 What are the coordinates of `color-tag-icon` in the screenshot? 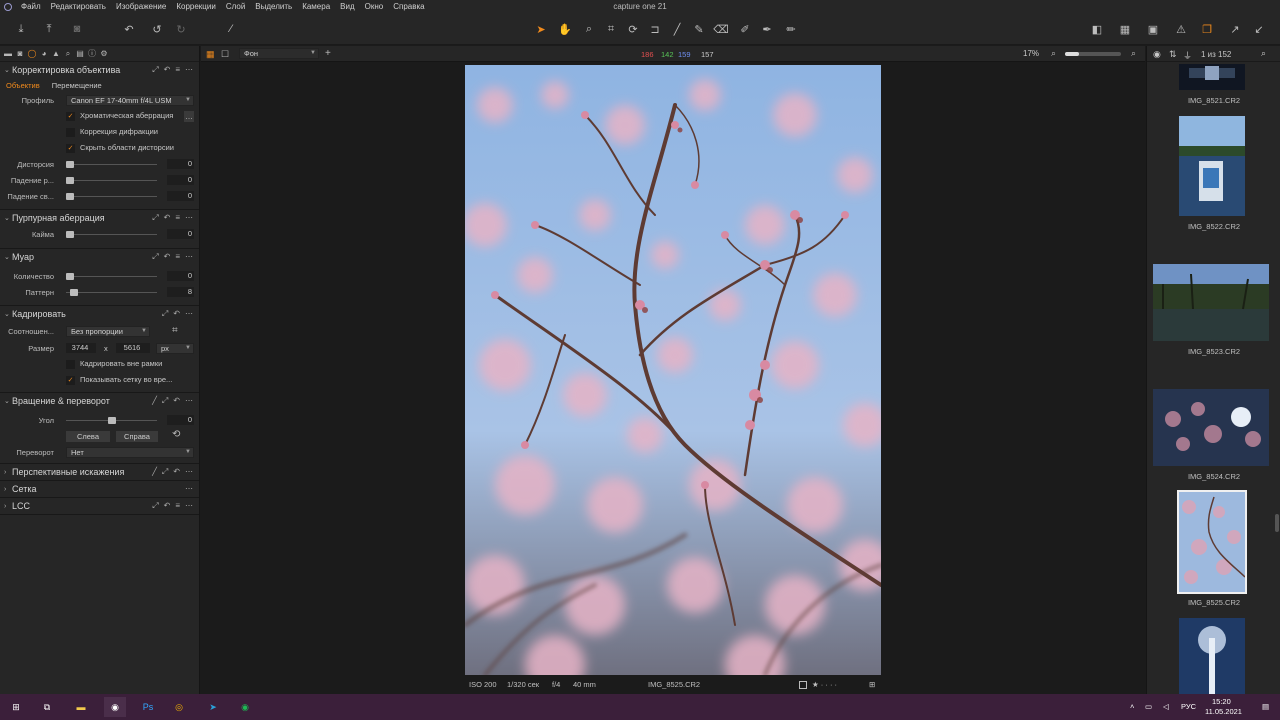 It's located at (803, 685).